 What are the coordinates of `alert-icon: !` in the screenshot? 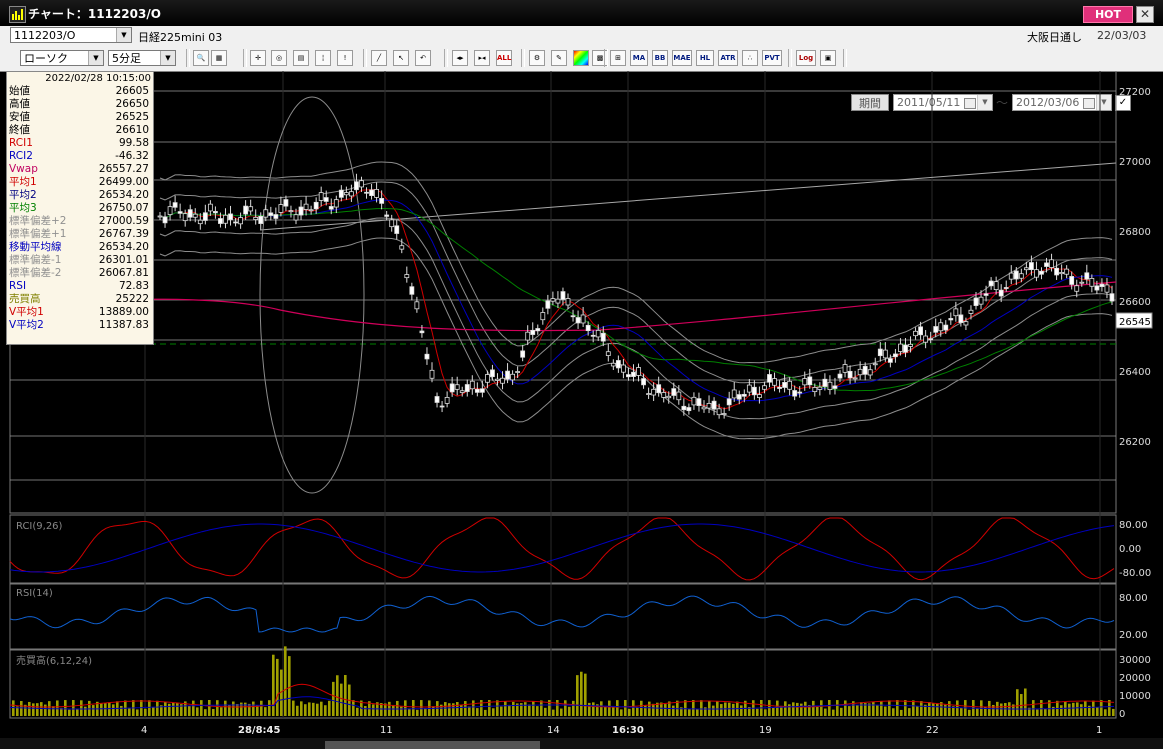 It's located at (345, 58).